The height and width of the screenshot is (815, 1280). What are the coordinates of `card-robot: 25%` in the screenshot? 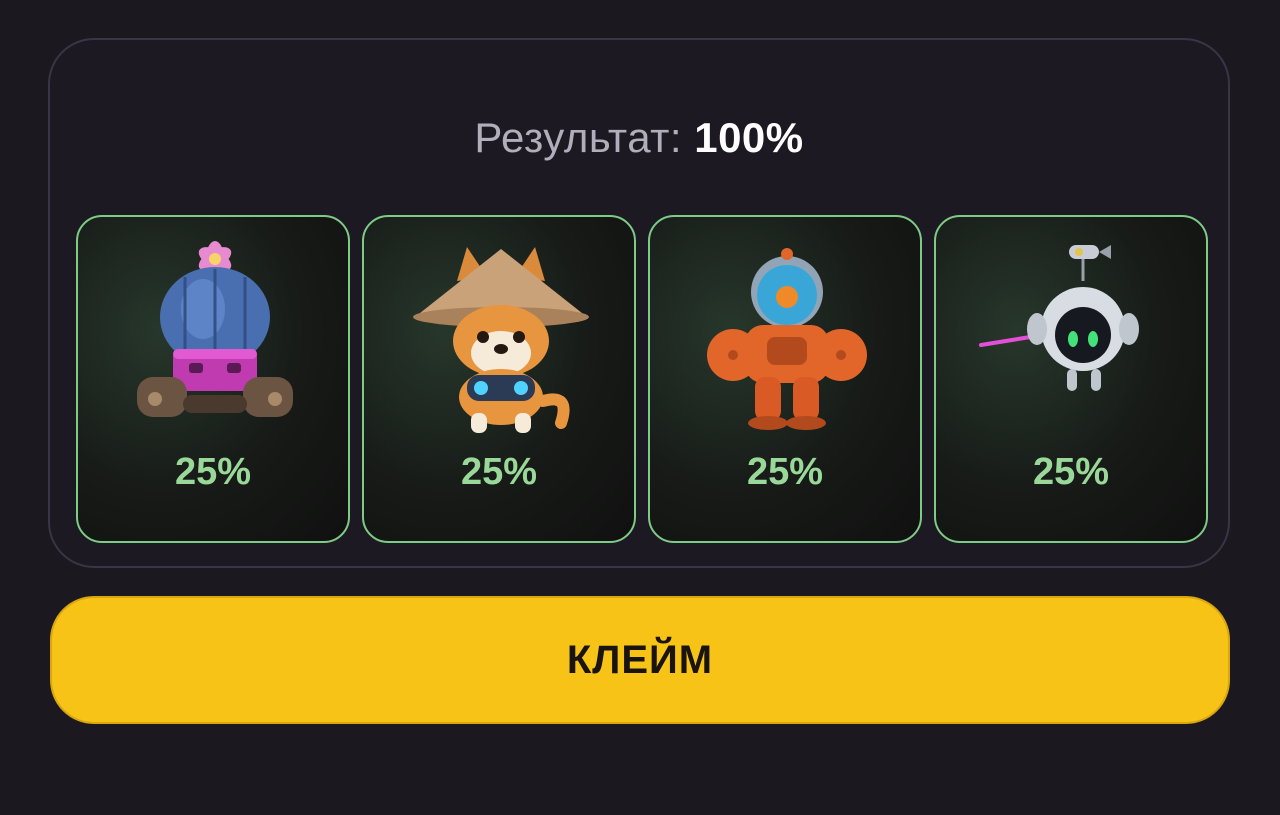 It's located at (785, 379).